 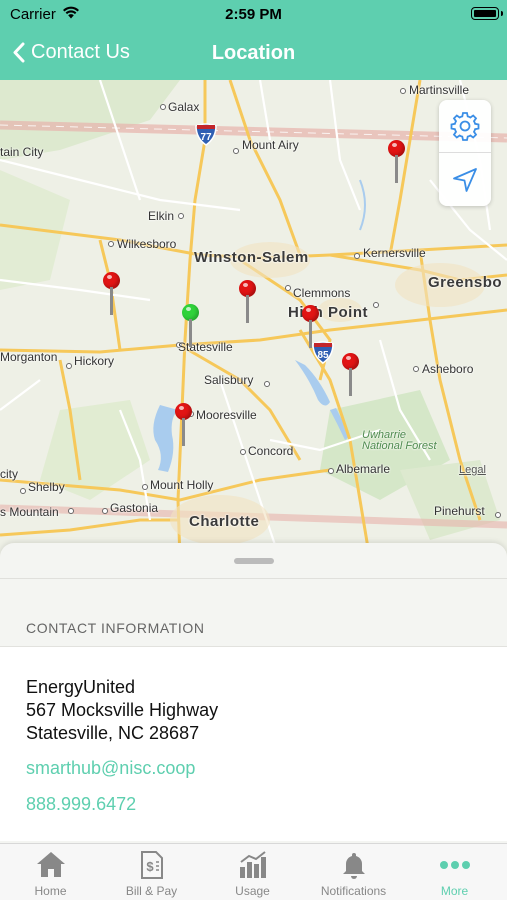 I want to click on location-arrow-icon, so click(x=465, y=179).